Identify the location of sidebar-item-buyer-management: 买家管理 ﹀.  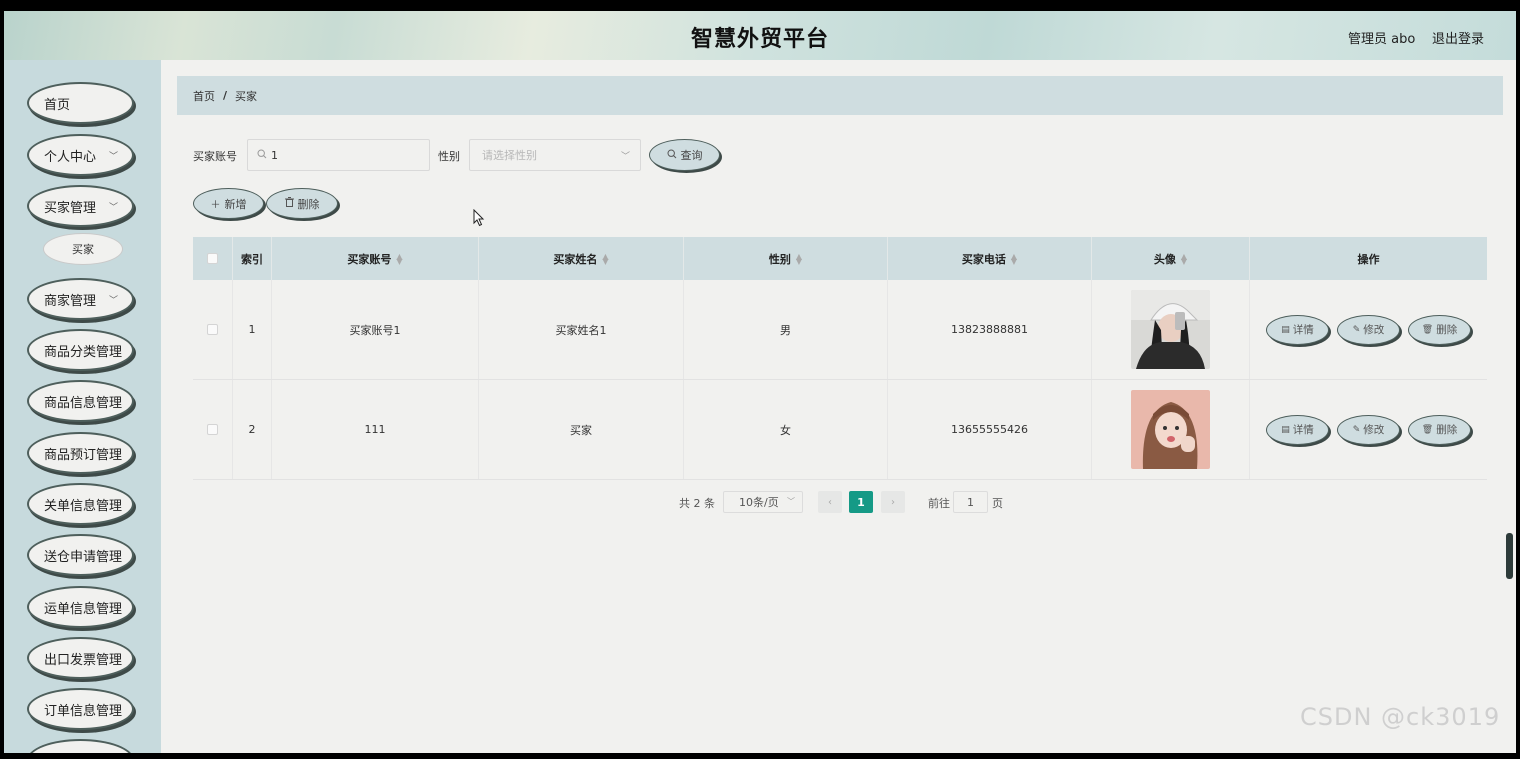
(80, 206).